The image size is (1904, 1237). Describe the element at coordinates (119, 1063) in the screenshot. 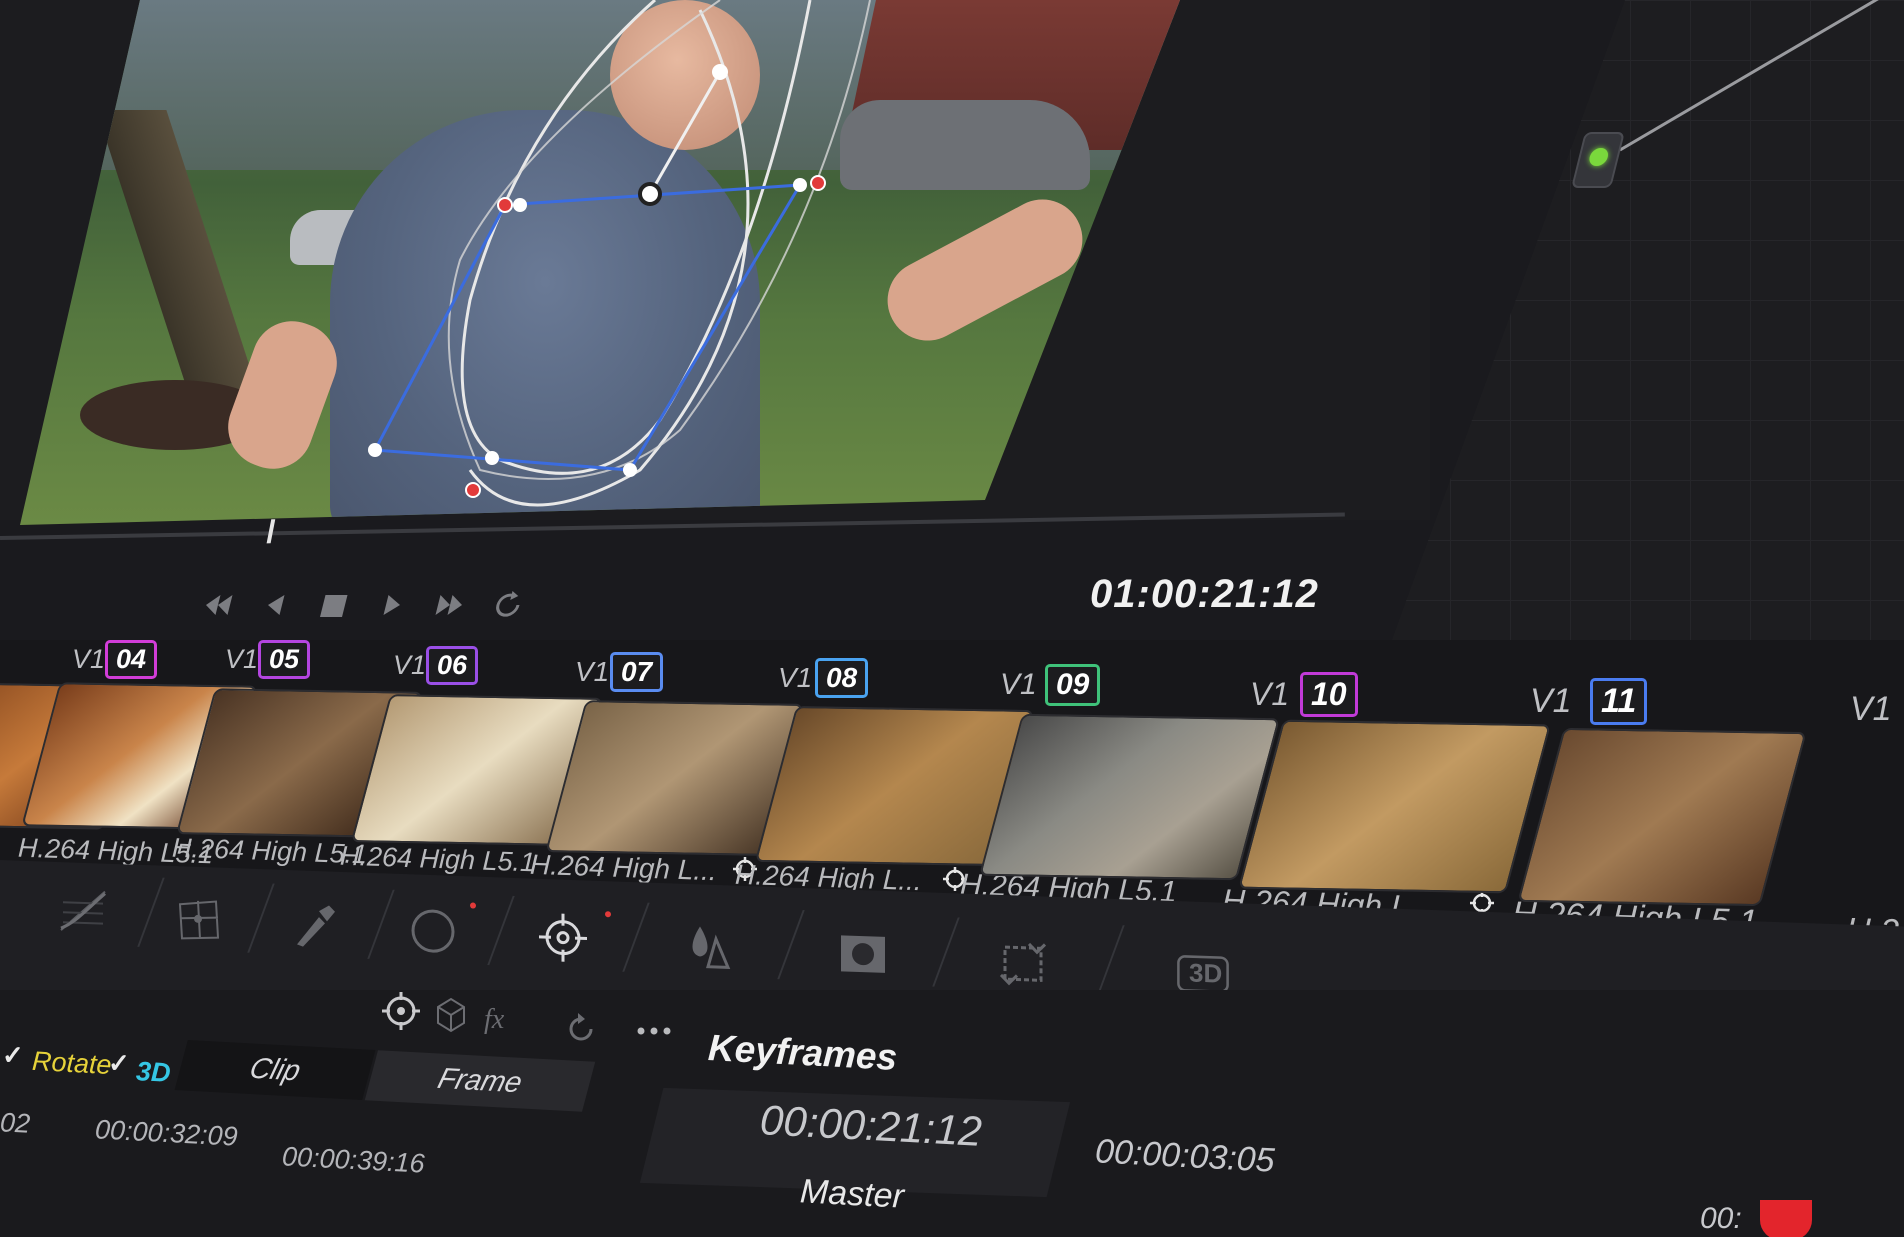

I see `3d-checkbox: ✓` at that location.